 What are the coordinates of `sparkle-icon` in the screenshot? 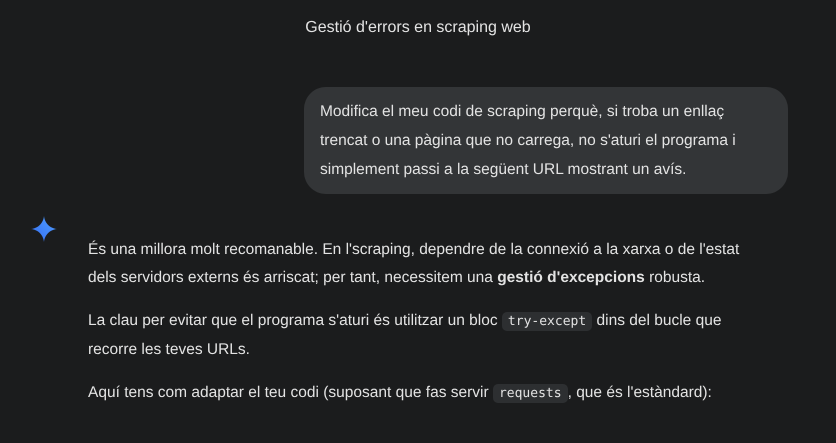 It's located at (44, 229).